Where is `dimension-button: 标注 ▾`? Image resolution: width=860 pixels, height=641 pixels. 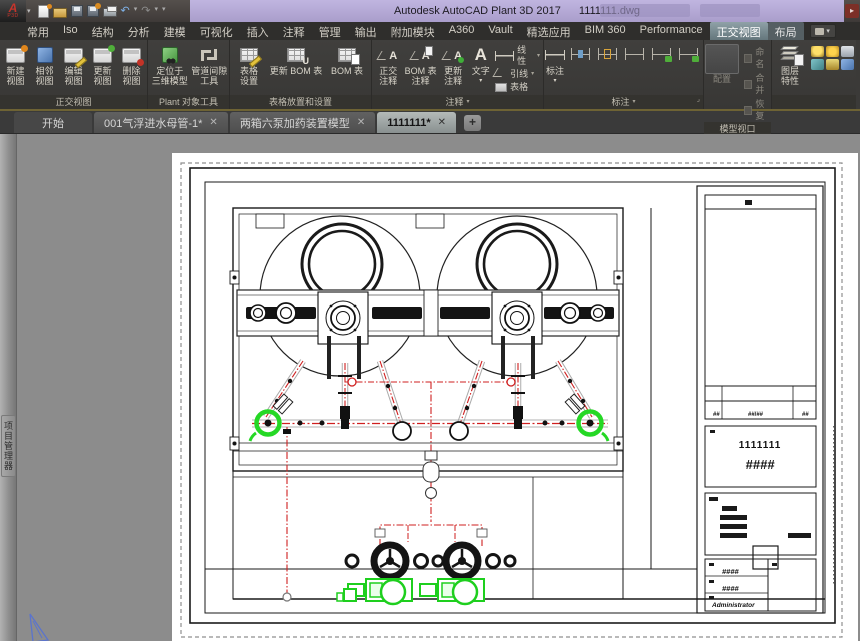 dimension-button: 标注 ▾ is located at coordinates (555, 64).